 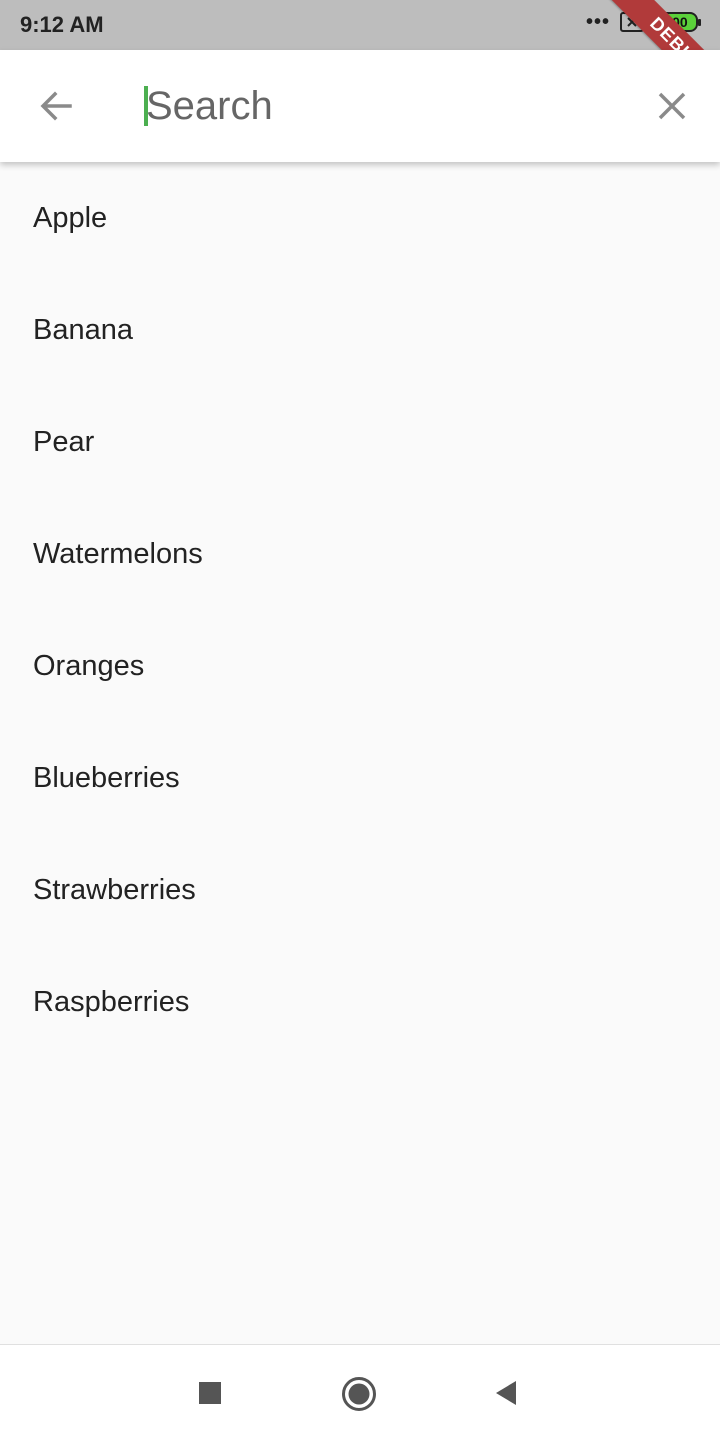 I want to click on system-nav-bar, so click(x=360, y=1392).